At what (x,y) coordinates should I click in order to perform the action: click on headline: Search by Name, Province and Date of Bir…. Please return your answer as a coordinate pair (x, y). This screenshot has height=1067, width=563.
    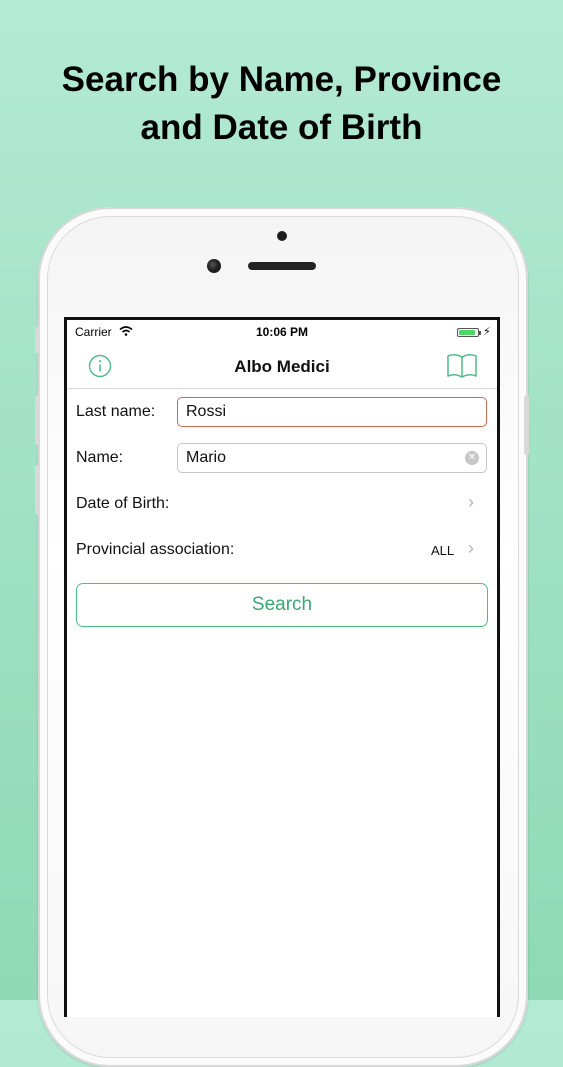
    Looking at the image, I should click on (281, 104).